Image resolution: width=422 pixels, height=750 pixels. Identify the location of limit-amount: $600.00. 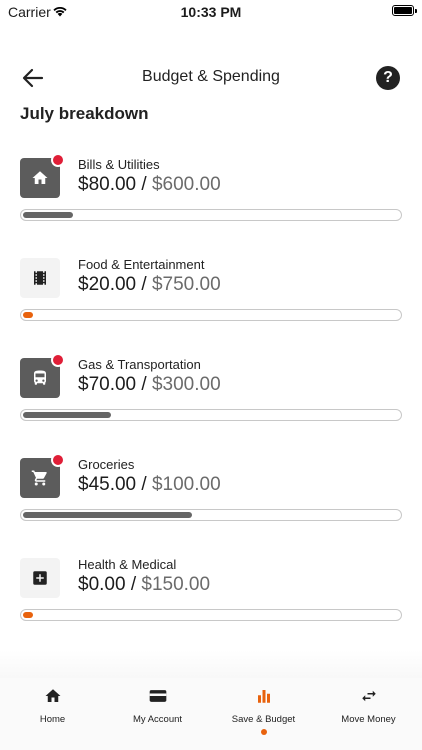
(186, 184).